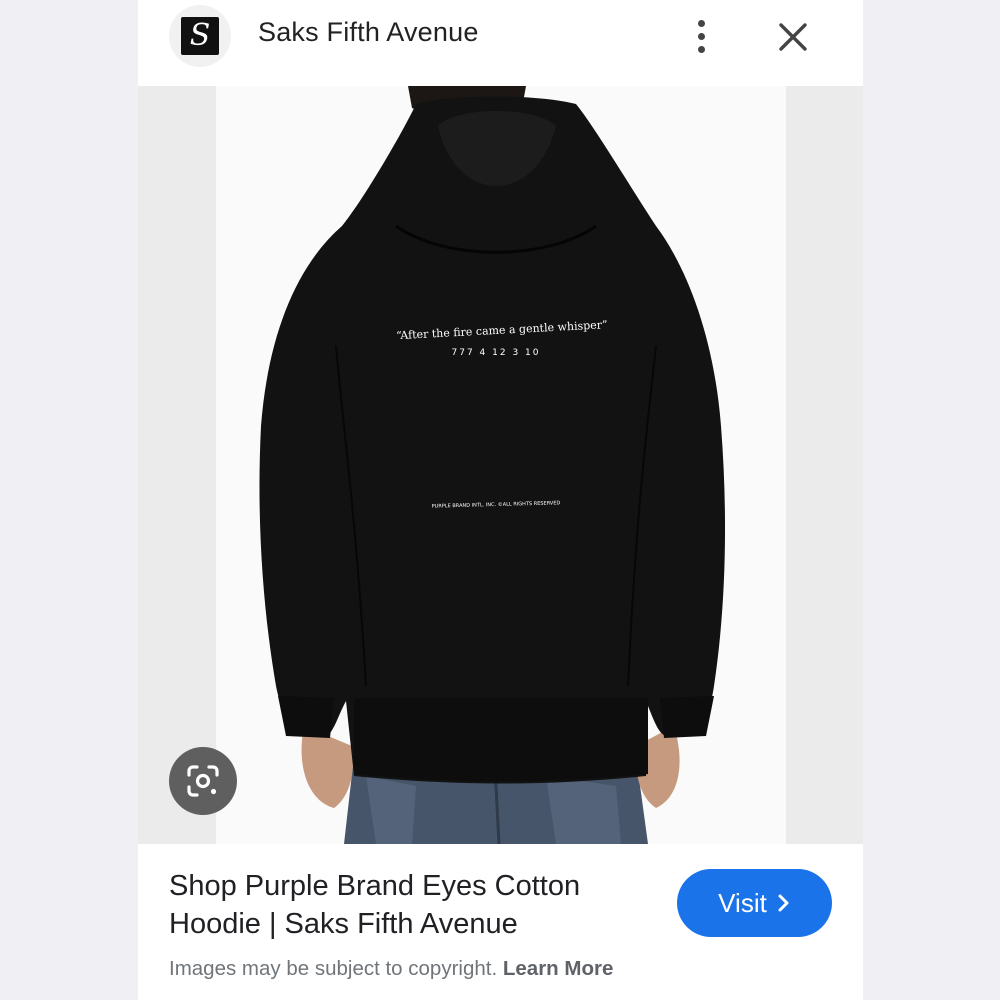  I want to click on copyright-text: Images may be subject to copyright., so click(333, 968).